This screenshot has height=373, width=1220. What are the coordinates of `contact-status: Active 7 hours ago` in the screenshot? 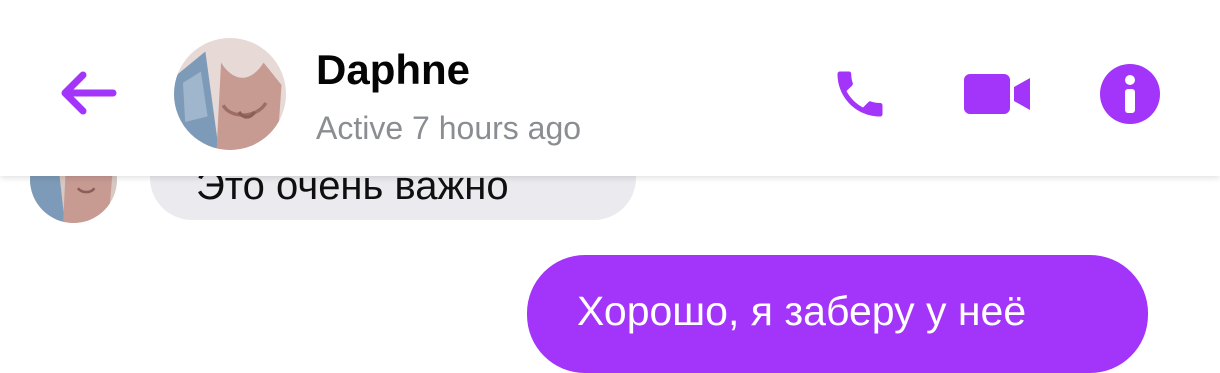 It's located at (449, 128).